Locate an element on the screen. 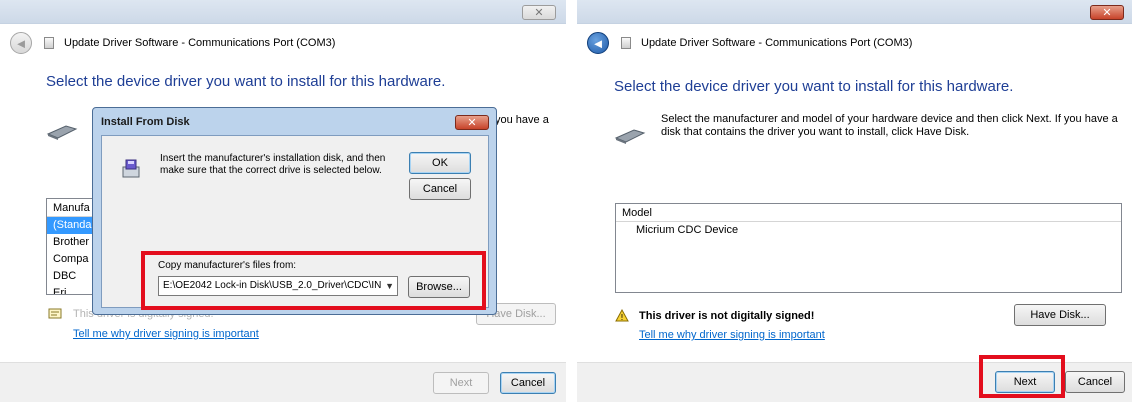  left-driver-signing-link: Tell me why driver signing is important is located at coordinates (166, 334).